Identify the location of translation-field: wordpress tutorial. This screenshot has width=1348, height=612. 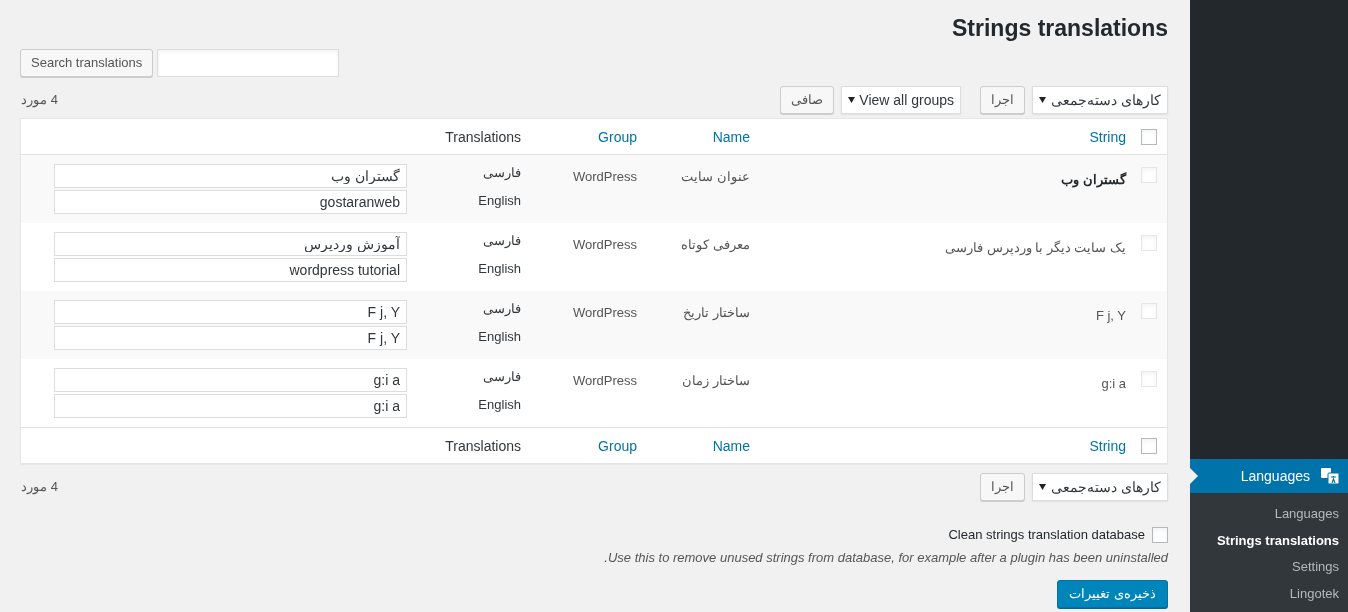
(230, 270).